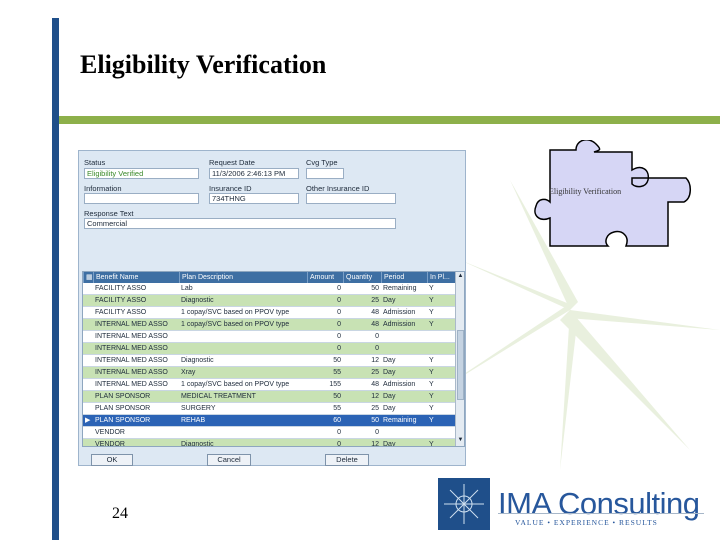  I want to click on response-text-field: Commercial, so click(240, 223).